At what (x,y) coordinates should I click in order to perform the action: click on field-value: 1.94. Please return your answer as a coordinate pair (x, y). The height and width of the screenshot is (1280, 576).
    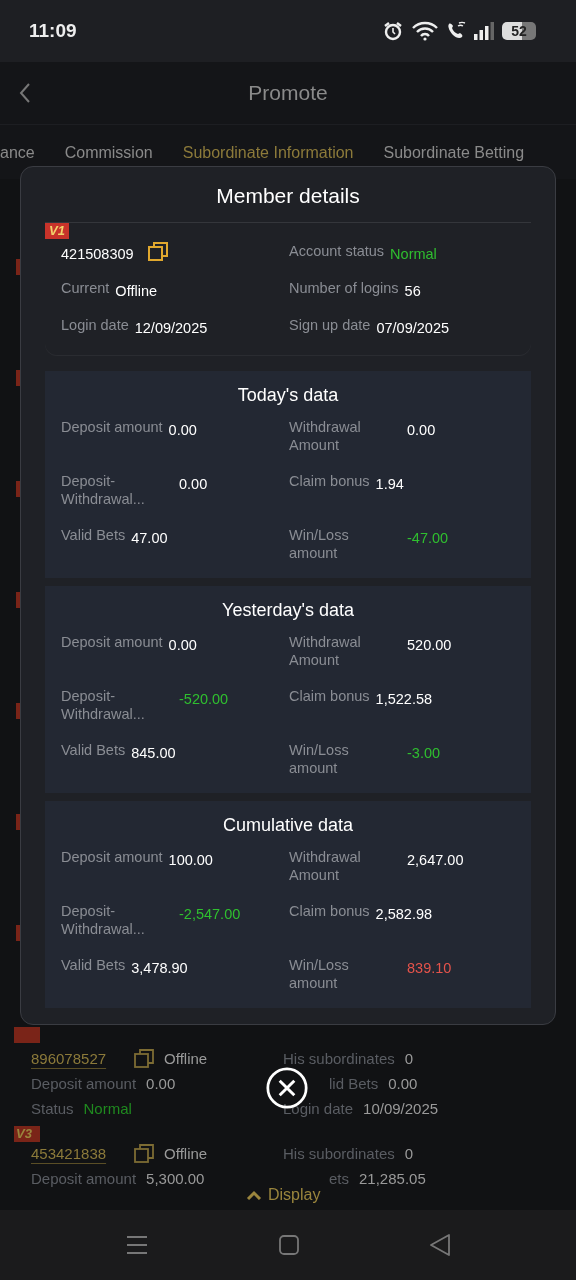
    Looking at the image, I should click on (389, 484).